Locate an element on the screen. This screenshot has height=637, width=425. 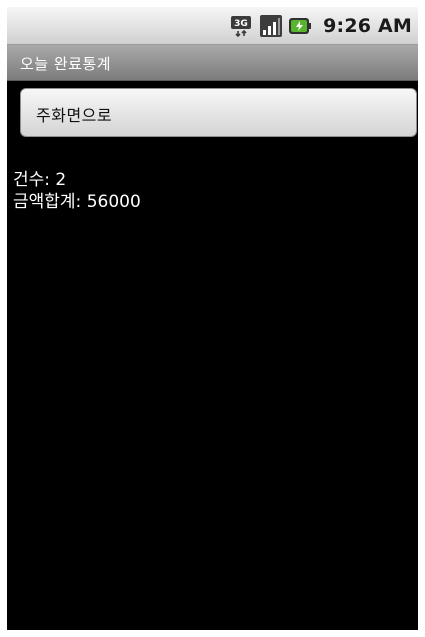
signal-strength-icon is located at coordinates (271, 26).